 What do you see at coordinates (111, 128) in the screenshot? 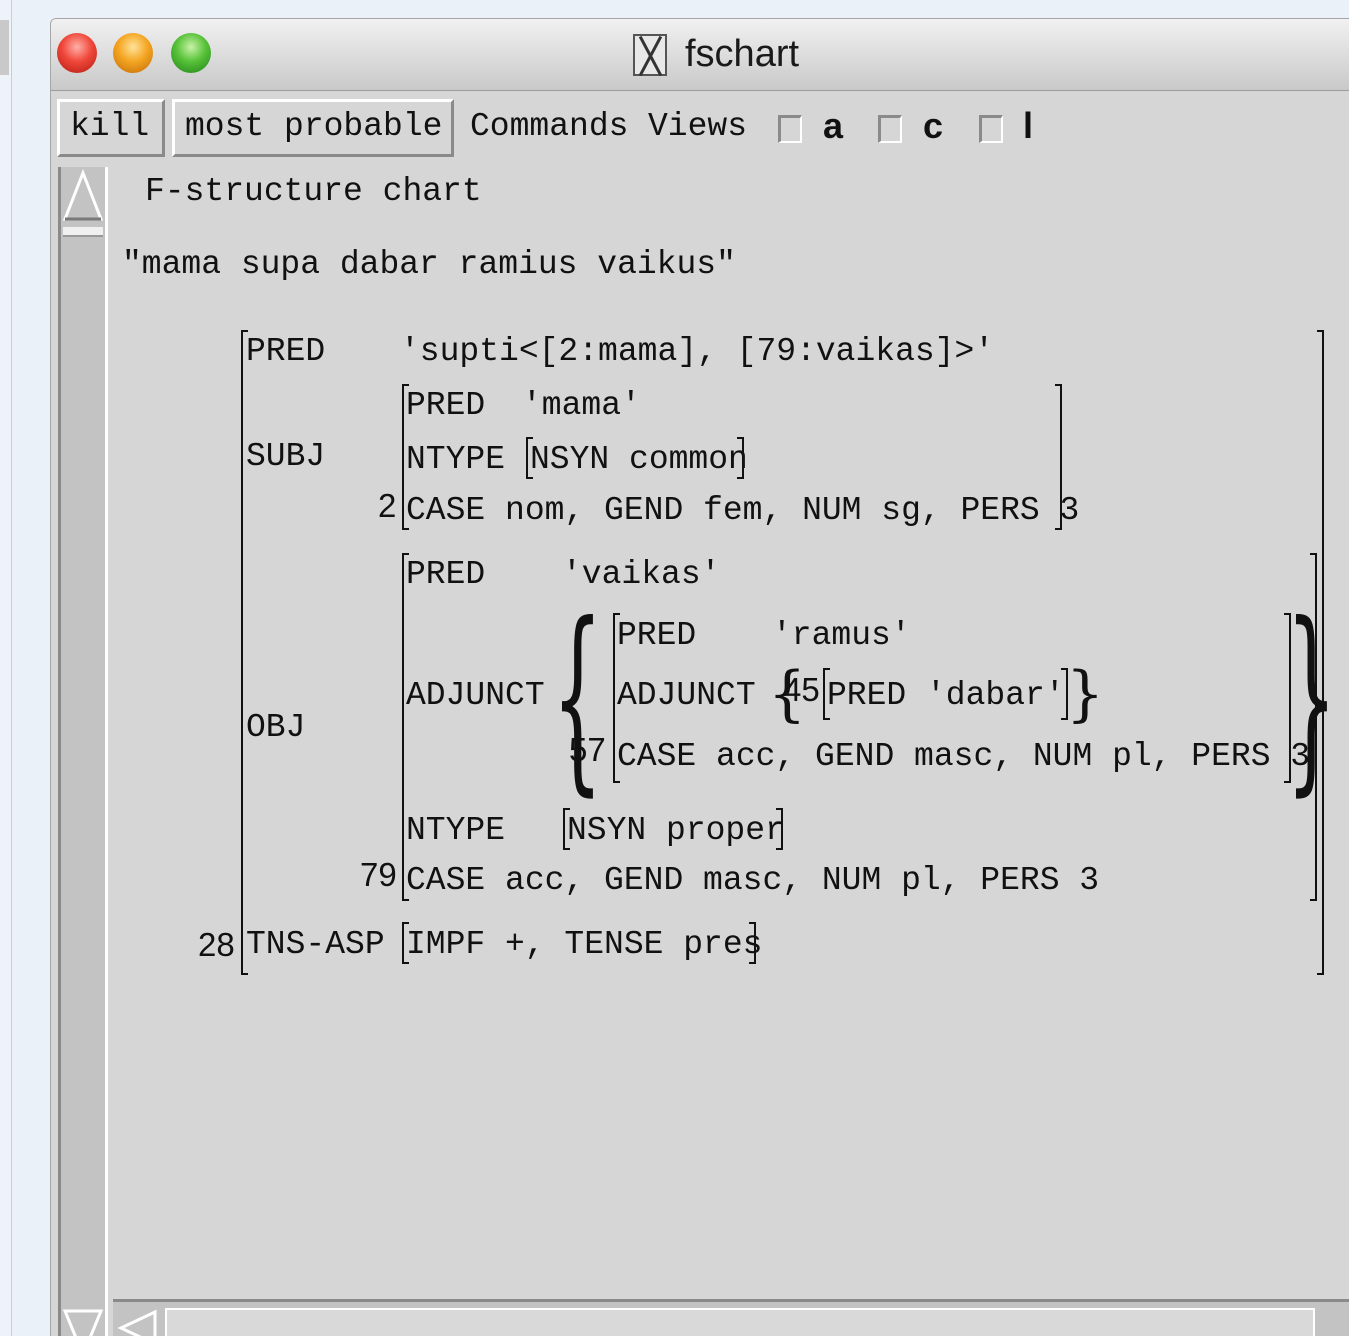
I see `kill-button: kill` at bounding box center [111, 128].